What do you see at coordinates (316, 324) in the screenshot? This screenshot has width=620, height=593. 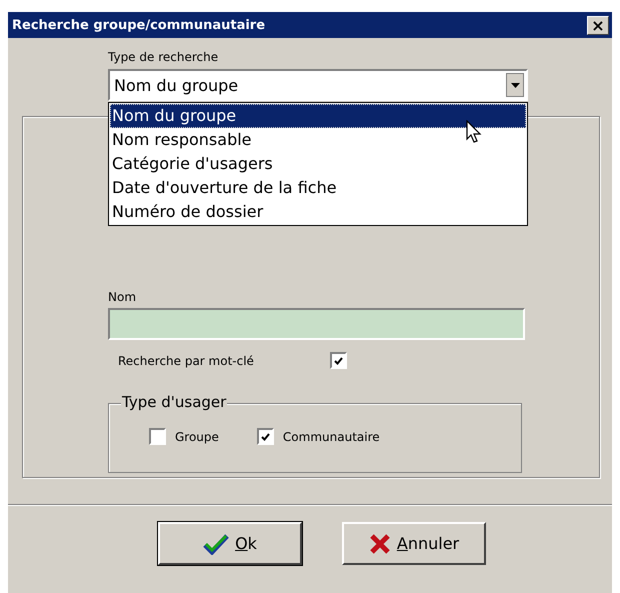 I see `name-field` at bounding box center [316, 324].